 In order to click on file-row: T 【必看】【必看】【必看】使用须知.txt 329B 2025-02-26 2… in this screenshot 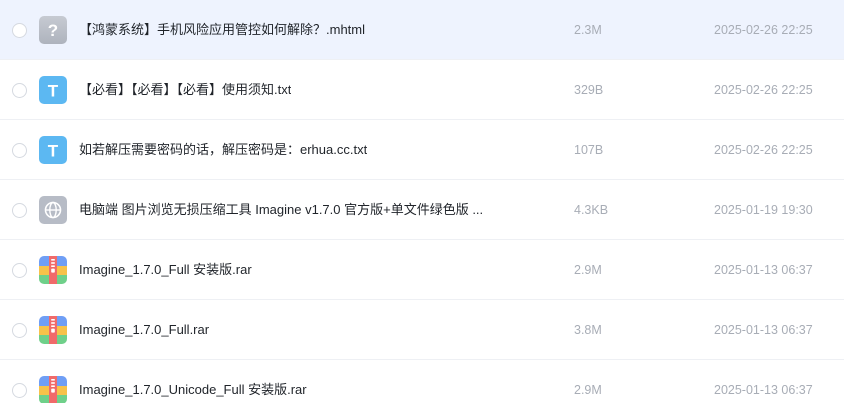, I will do `click(422, 90)`.